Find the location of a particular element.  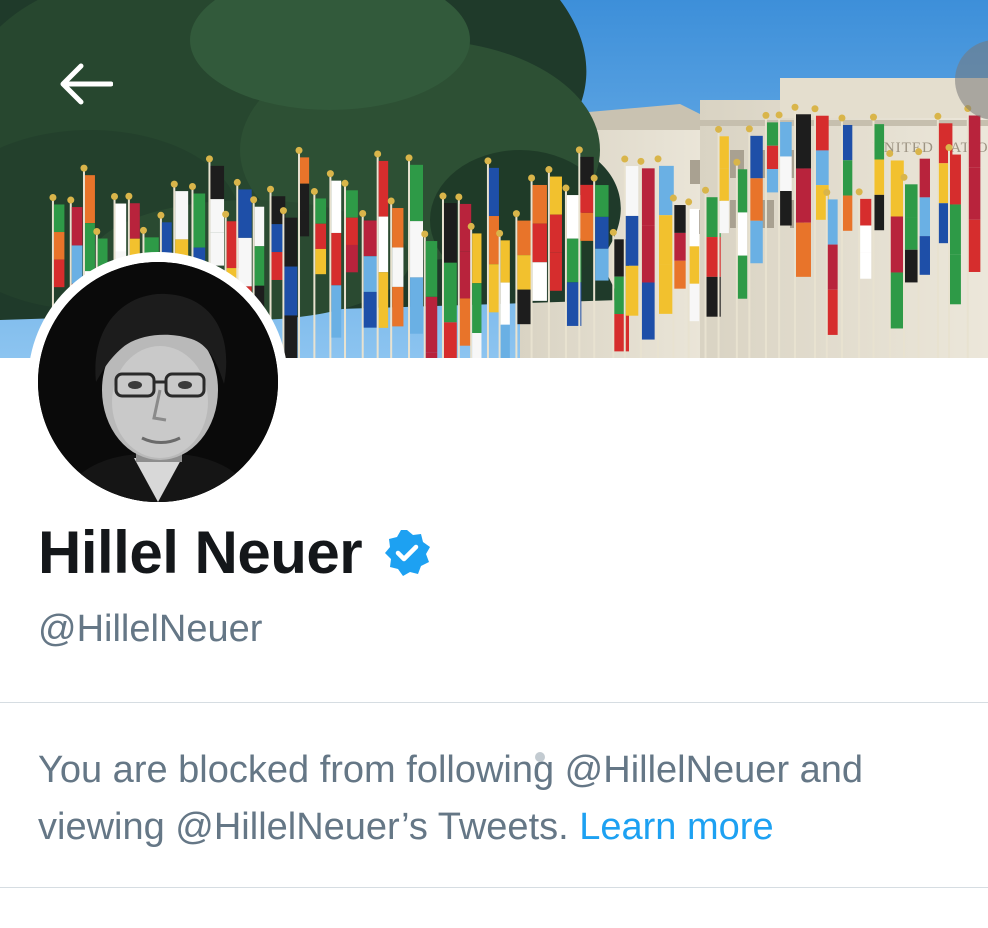

divider-bottom is located at coordinates (494, 887).